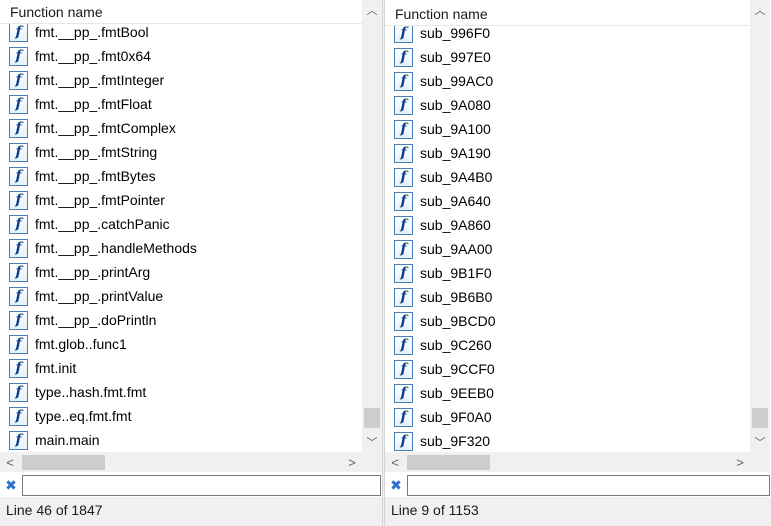 The image size is (771, 526). Describe the element at coordinates (99, 296) in the screenshot. I see `function-name-label: fmt.__pp_.printValue` at that location.